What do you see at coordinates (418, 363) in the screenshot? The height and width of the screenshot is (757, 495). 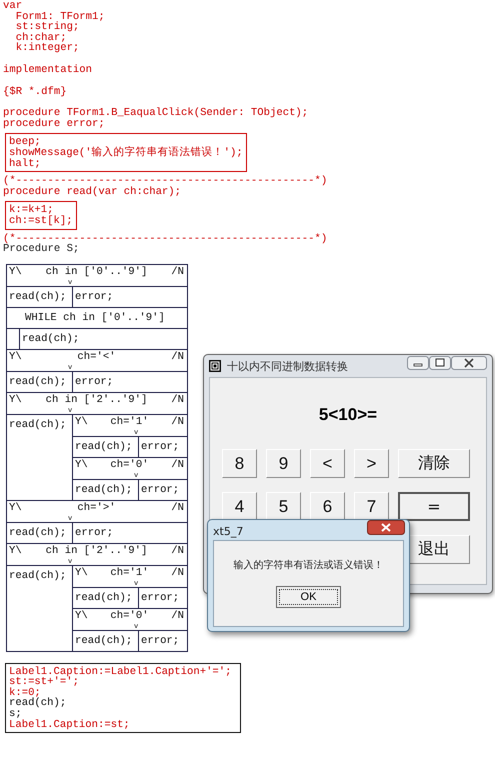 I see `minimize-icon` at bounding box center [418, 363].